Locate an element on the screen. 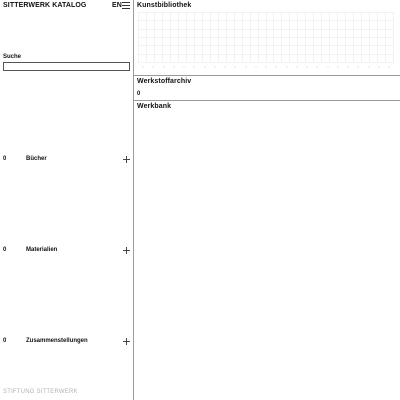 This screenshot has width=400, height=400. werkstoffarchiv-count: 0 is located at coordinates (139, 94).